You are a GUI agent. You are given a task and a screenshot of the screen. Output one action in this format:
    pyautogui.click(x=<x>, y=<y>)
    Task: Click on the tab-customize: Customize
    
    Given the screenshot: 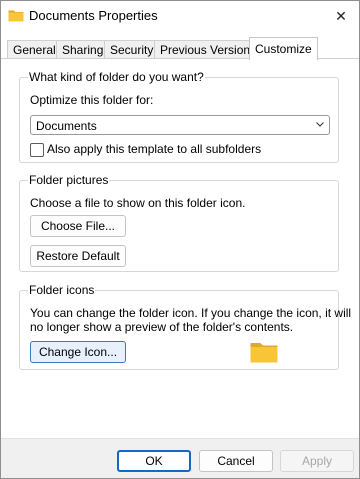 What is the action you would take?
    pyautogui.click(x=283, y=48)
    